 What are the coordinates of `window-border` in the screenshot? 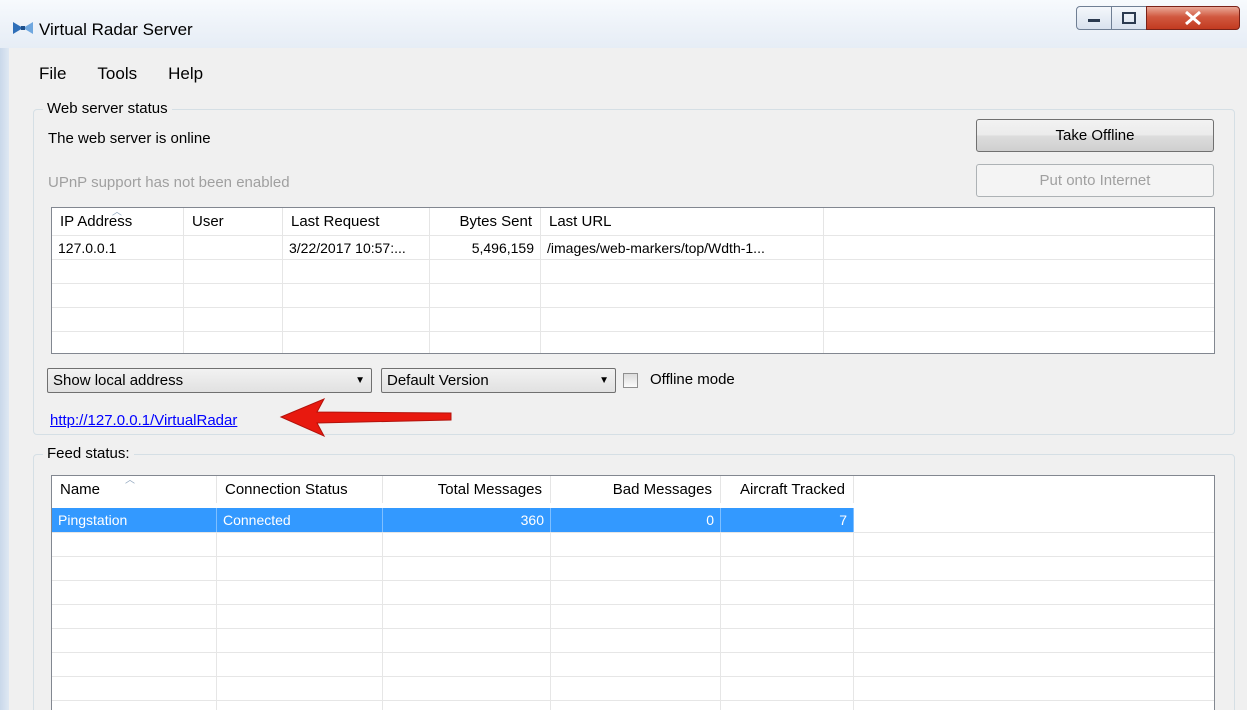 It's located at (4, 379).